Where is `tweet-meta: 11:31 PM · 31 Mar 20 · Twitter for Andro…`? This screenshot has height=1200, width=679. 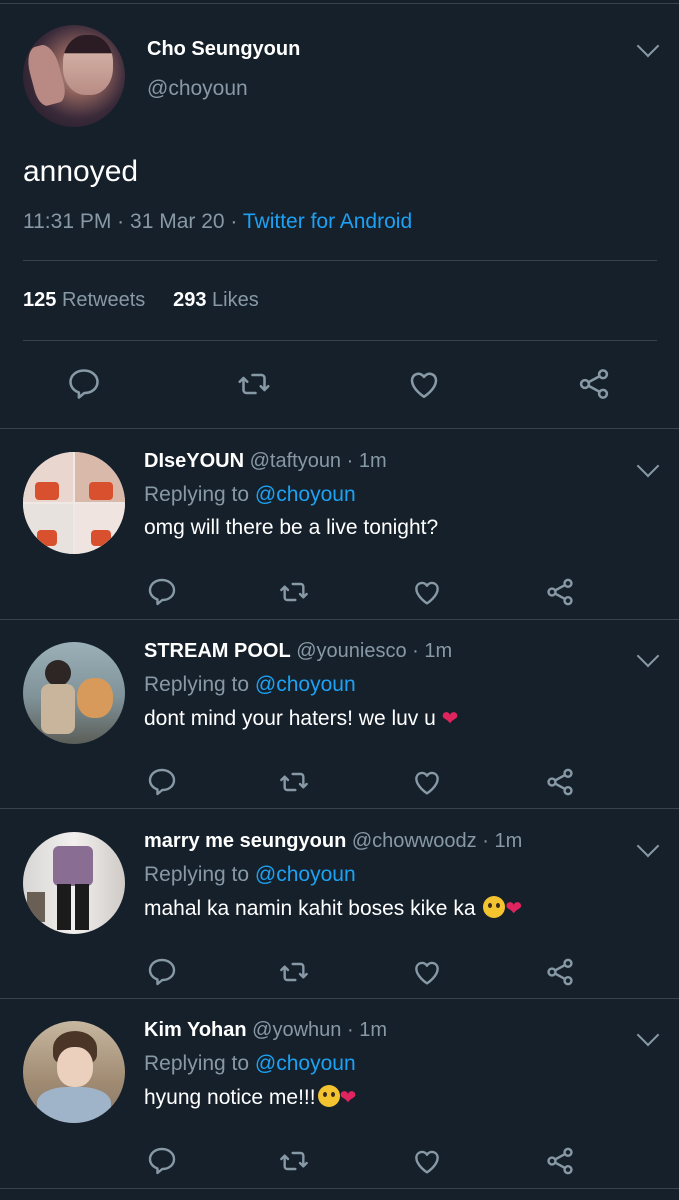
tweet-meta: 11:31 PM · 31 Mar 20 · Twitter for Andro… is located at coordinates (217, 222).